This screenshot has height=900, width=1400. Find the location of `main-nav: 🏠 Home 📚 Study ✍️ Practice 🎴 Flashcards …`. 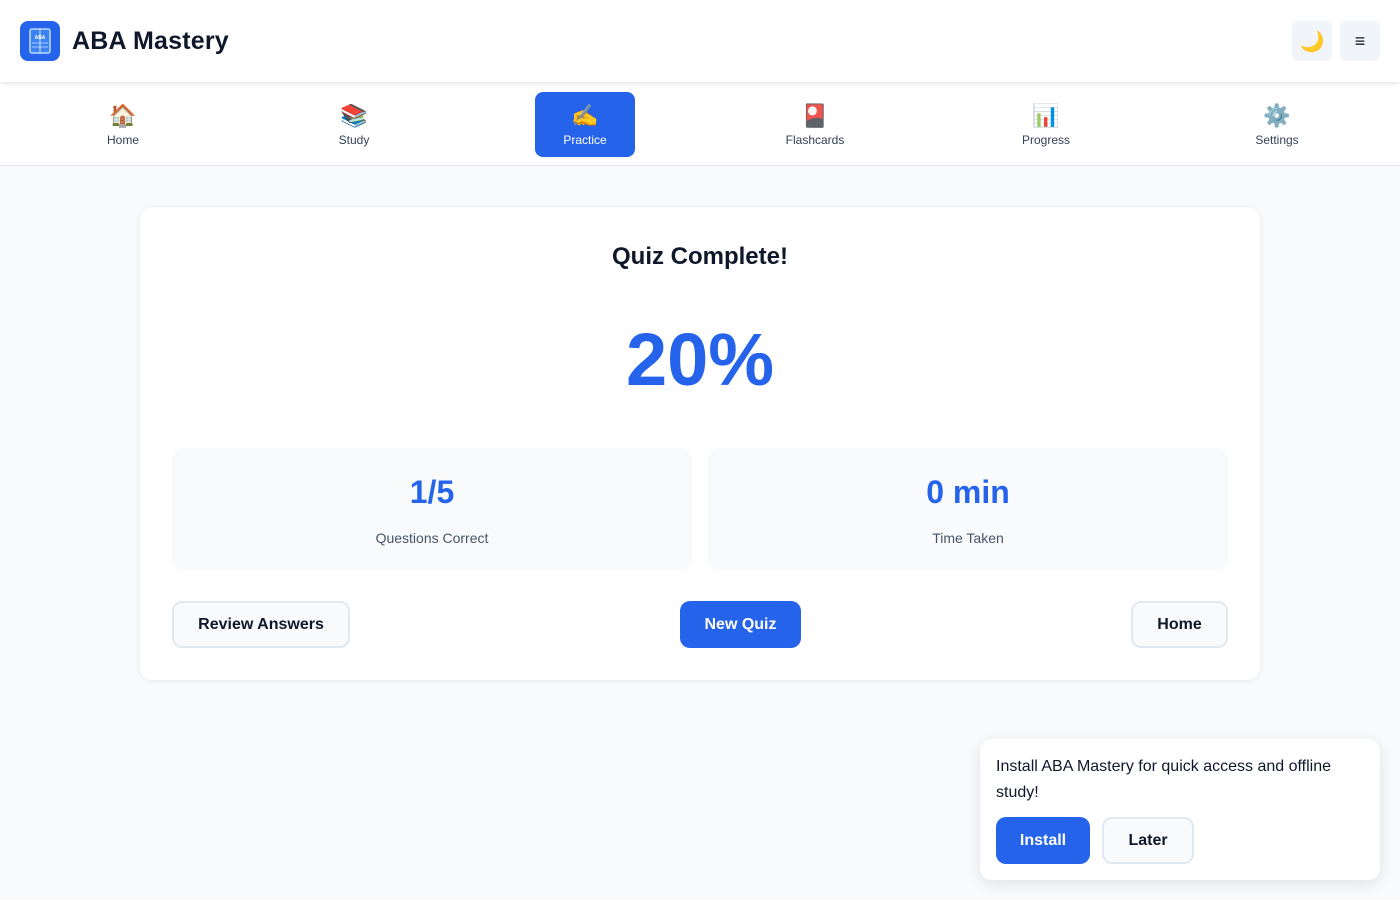

main-nav: 🏠 Home 📚 Study ✍️ Practice 🎴 Flashcards … is located at coordinates (700, 125).